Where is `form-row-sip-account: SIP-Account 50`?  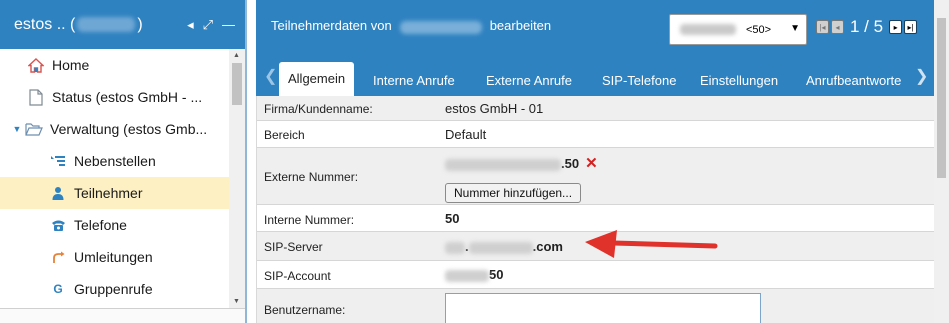
form-row-sip-account: SIP-Account 50 is located at coordinates (598, 275).